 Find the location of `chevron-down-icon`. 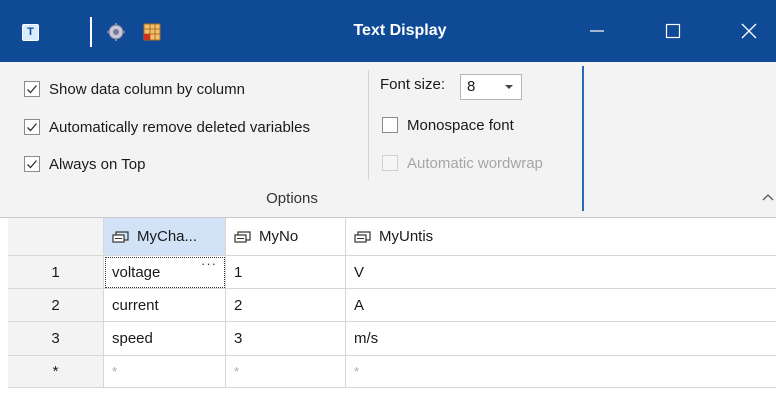

chevron-down-icon is located at coordinates (509, 87).